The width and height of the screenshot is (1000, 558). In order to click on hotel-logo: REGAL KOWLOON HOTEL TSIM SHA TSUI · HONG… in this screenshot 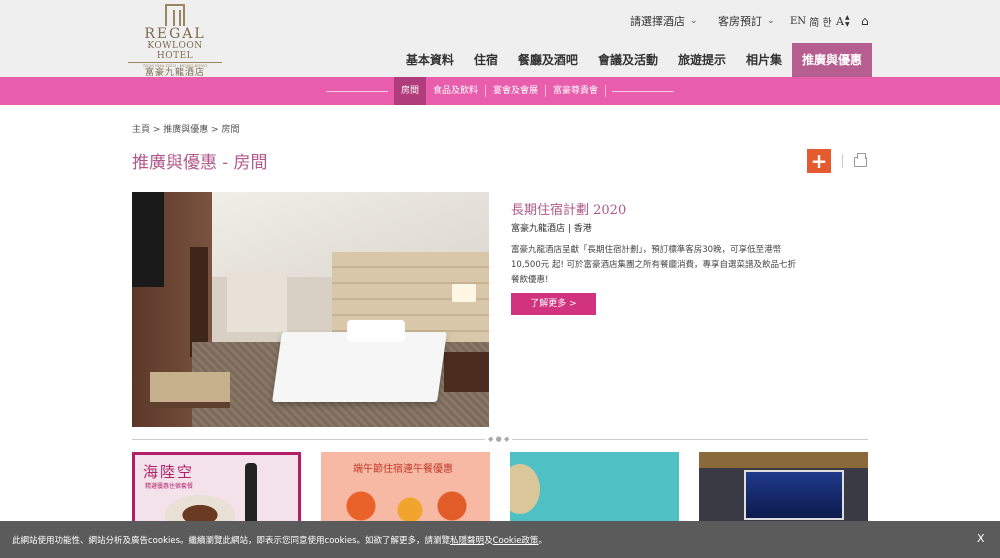, I will do `click(175, 41)`.